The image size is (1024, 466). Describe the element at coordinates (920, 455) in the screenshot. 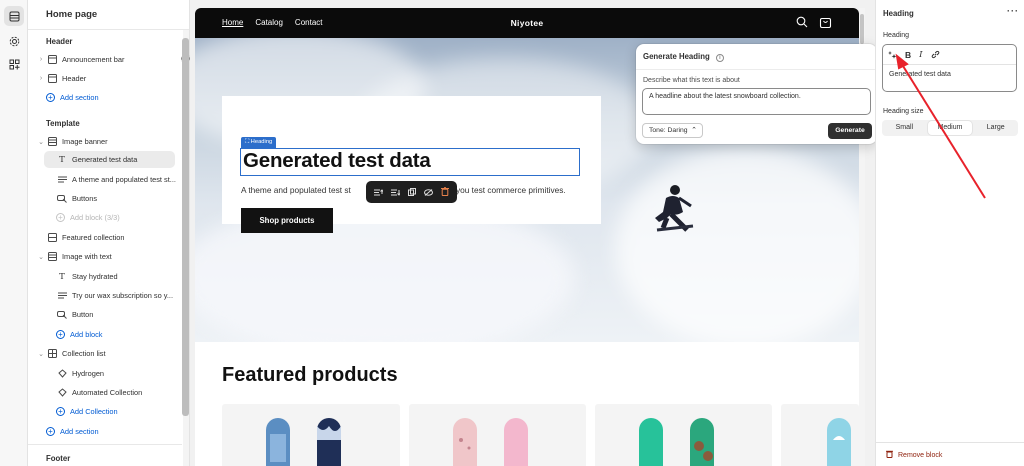

I see `remove-block-label: Remove block` at that location.